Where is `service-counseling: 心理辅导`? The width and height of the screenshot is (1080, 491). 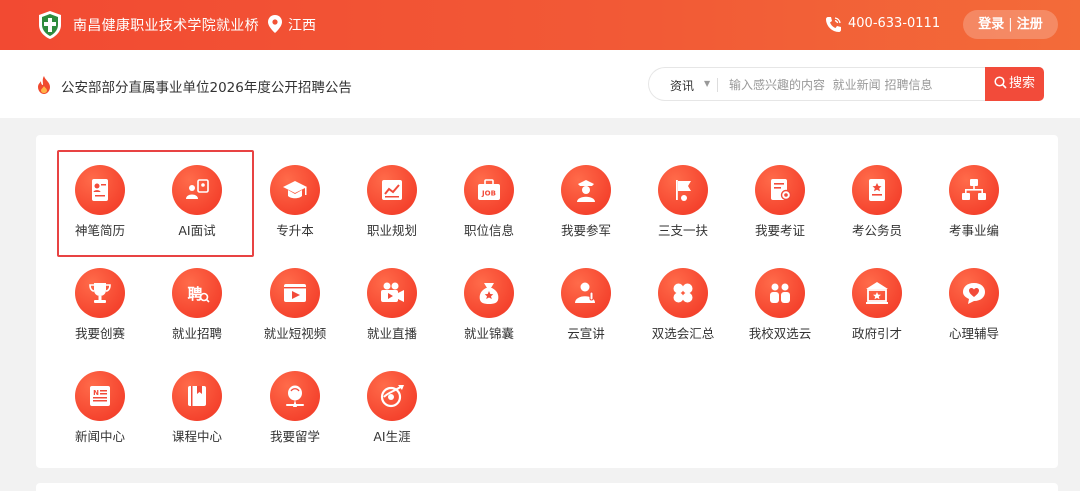 service-counseling: 心理辅导 is located at coordinates (974, 313).